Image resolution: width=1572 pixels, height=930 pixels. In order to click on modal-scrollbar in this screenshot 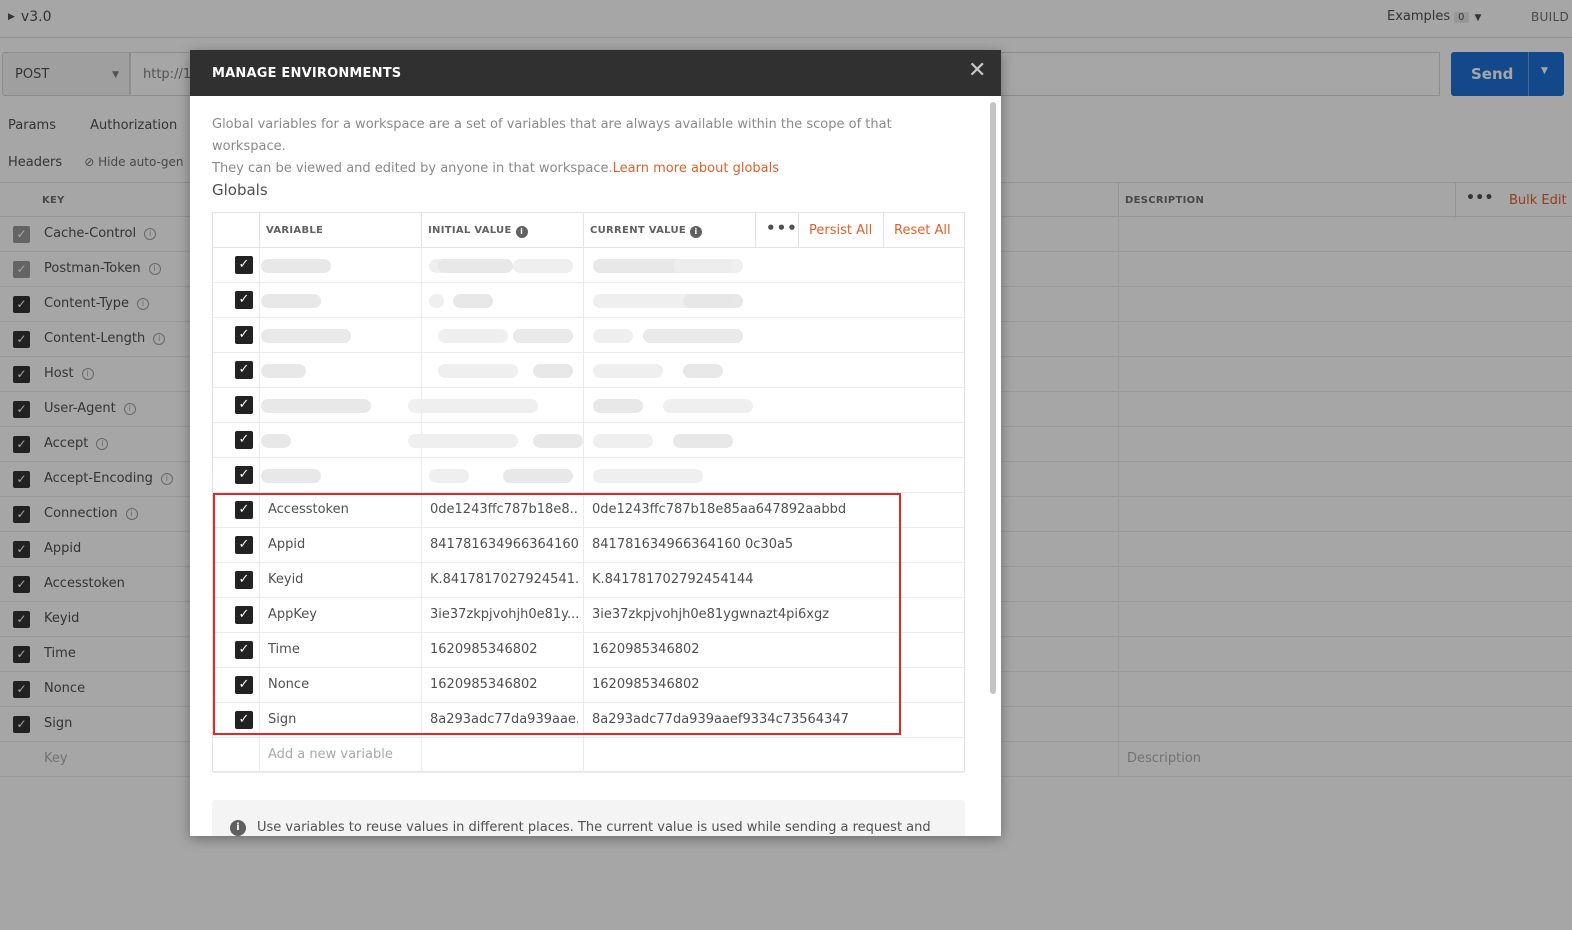, I will do `click(993, 398)`.